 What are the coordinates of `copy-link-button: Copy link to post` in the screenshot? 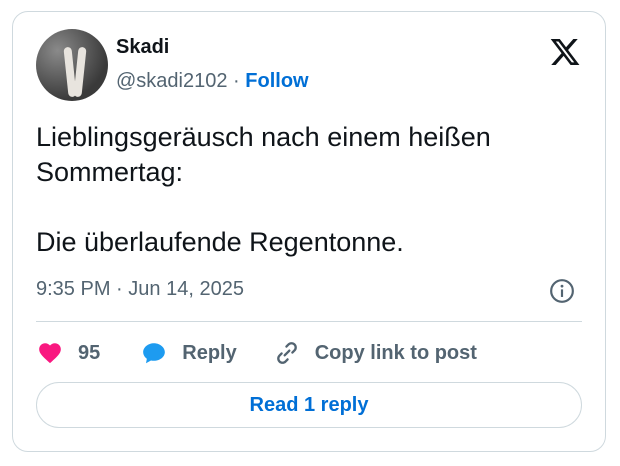 It's located at (375, 353).